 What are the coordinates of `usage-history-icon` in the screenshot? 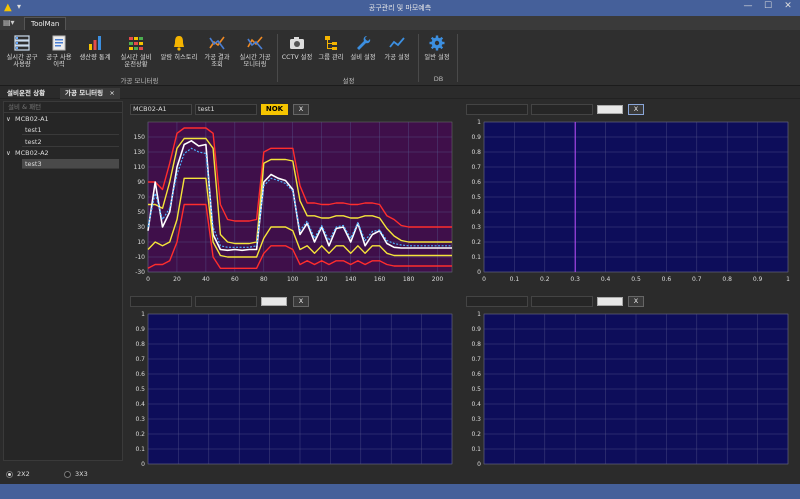 It's located at (59, 43).